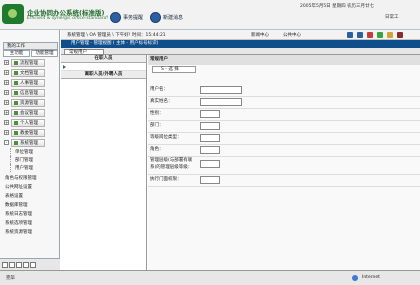 This screenshot has height=285, width=420. Describe the element at coordinates (30, 122) in the screenshot. I see `nav-item-personal: + 个人管理` at that location.